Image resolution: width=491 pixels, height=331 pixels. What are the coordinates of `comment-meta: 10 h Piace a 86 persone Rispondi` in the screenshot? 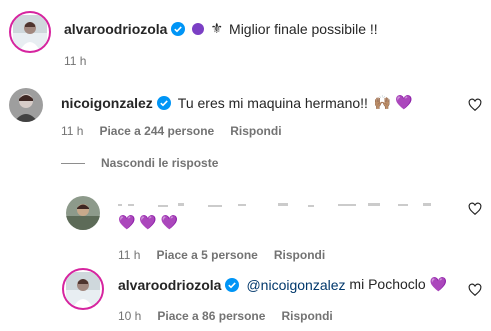 It's located at (233, 316).